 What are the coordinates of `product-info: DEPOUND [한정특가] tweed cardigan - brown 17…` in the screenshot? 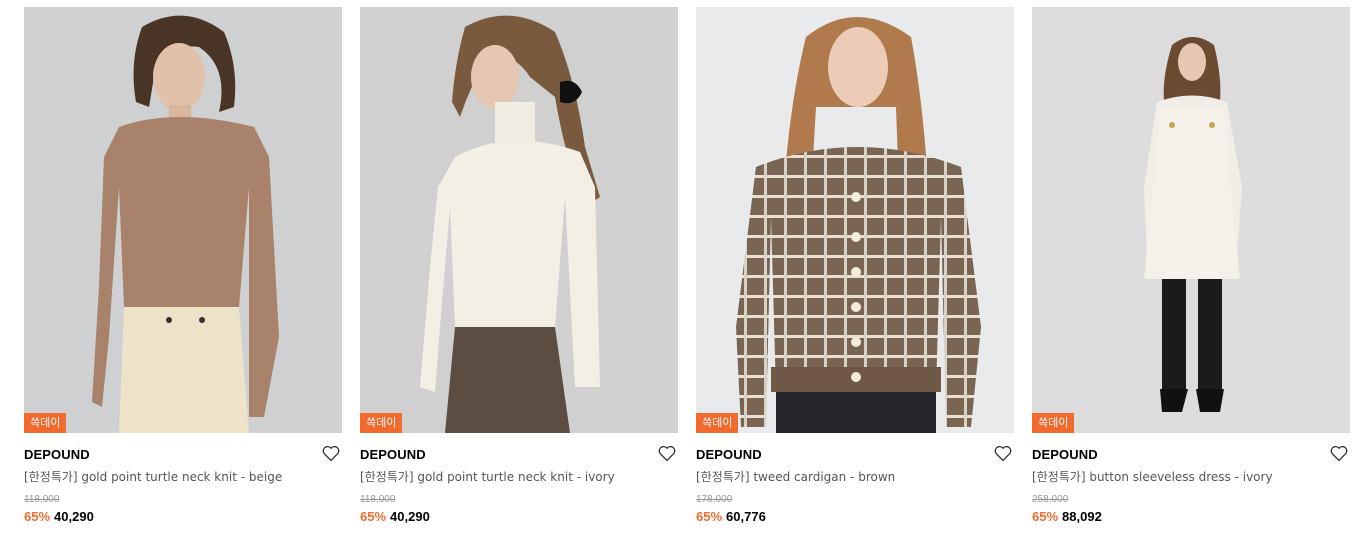 It's located at (855, 479).